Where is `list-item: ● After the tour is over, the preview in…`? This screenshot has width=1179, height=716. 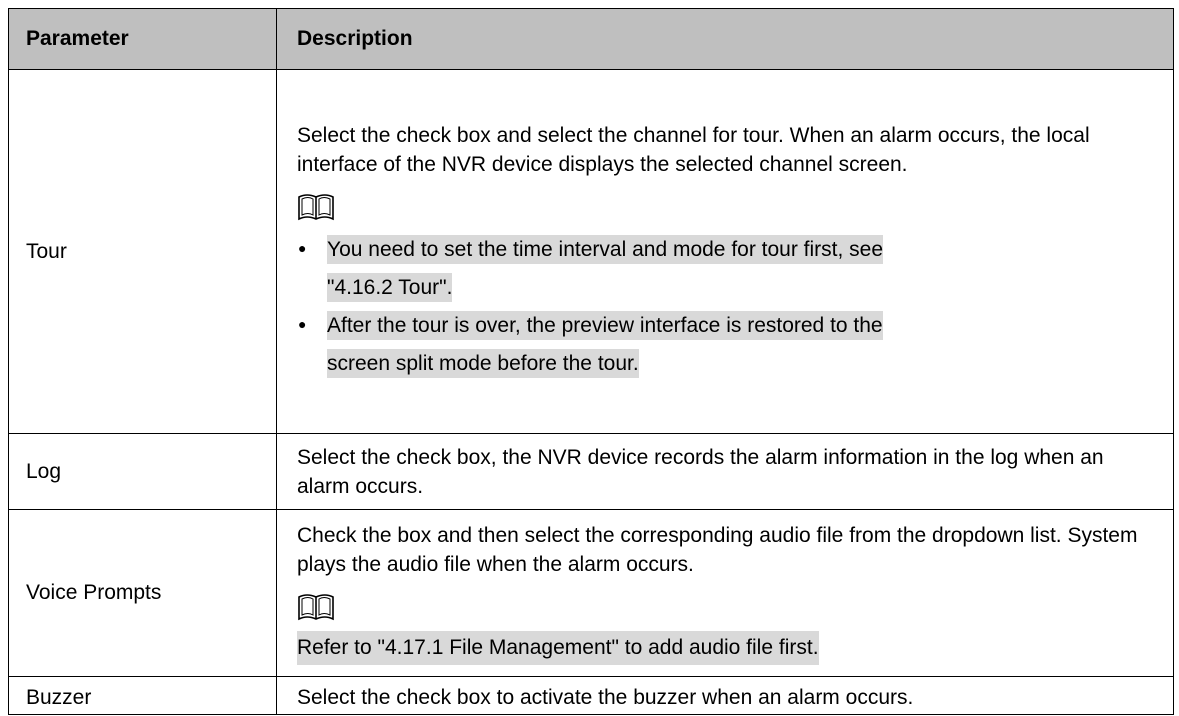 list-item: ● After the tour is over, the preview in… is located at coordinates (729, 345).